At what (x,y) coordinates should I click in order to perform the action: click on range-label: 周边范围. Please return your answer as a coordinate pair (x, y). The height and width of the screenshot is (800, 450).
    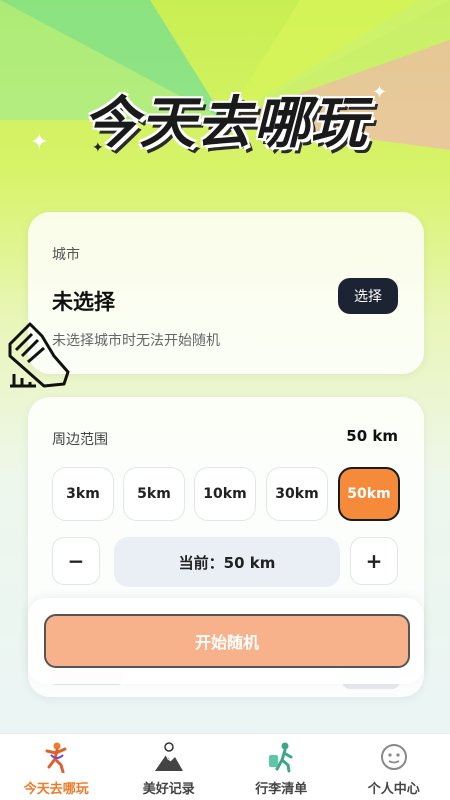
    Looking at the image, I should click on (80, 440).